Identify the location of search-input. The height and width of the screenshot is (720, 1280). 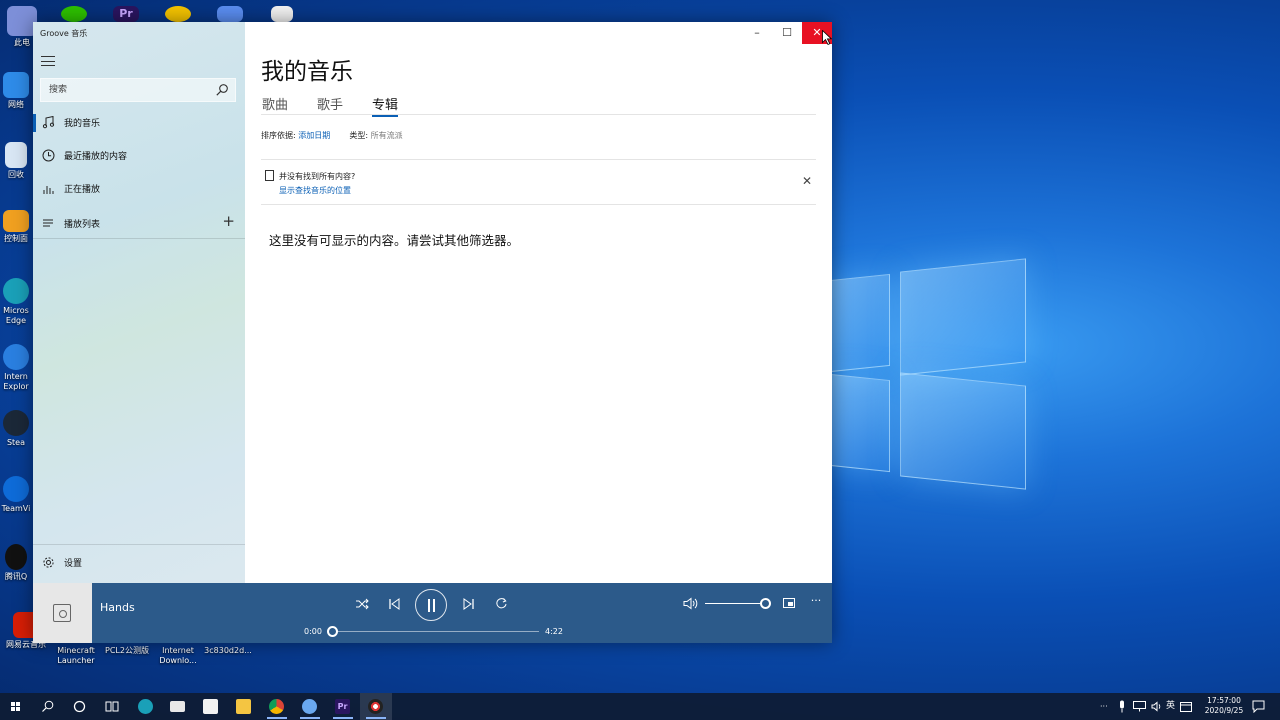
(126, 90).